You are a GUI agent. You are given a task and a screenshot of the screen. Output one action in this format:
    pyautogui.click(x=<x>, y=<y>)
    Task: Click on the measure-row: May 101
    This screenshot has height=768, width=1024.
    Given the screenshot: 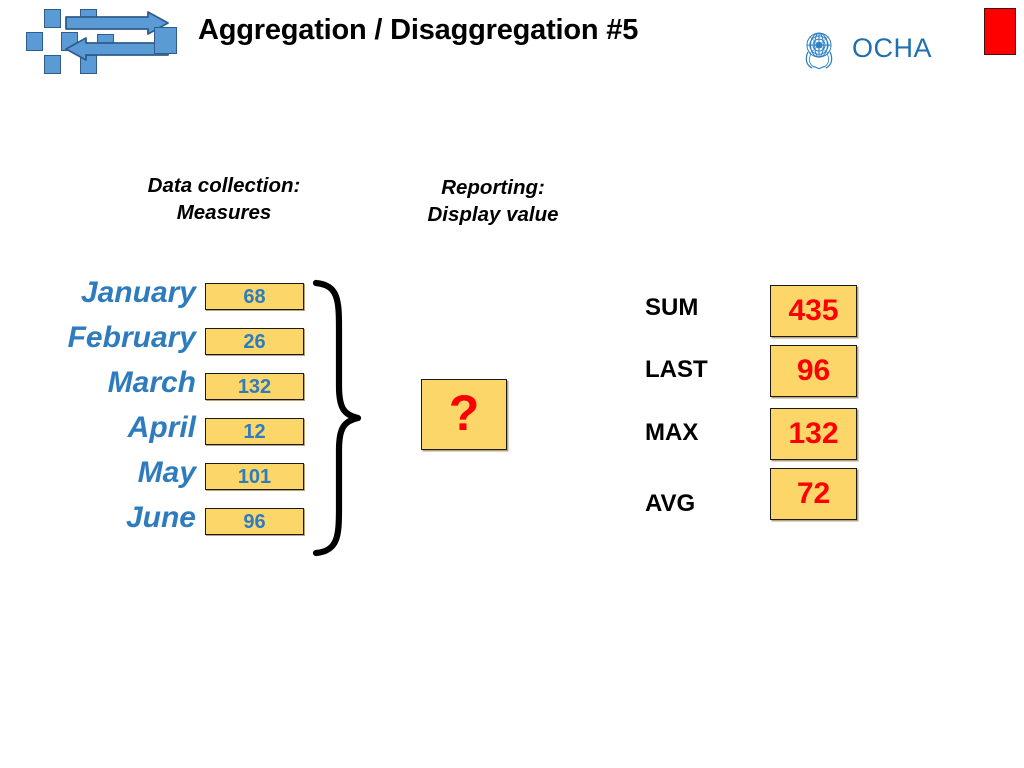 What is the action you would take?
    pyautogui.click(x=160, y=478)
    